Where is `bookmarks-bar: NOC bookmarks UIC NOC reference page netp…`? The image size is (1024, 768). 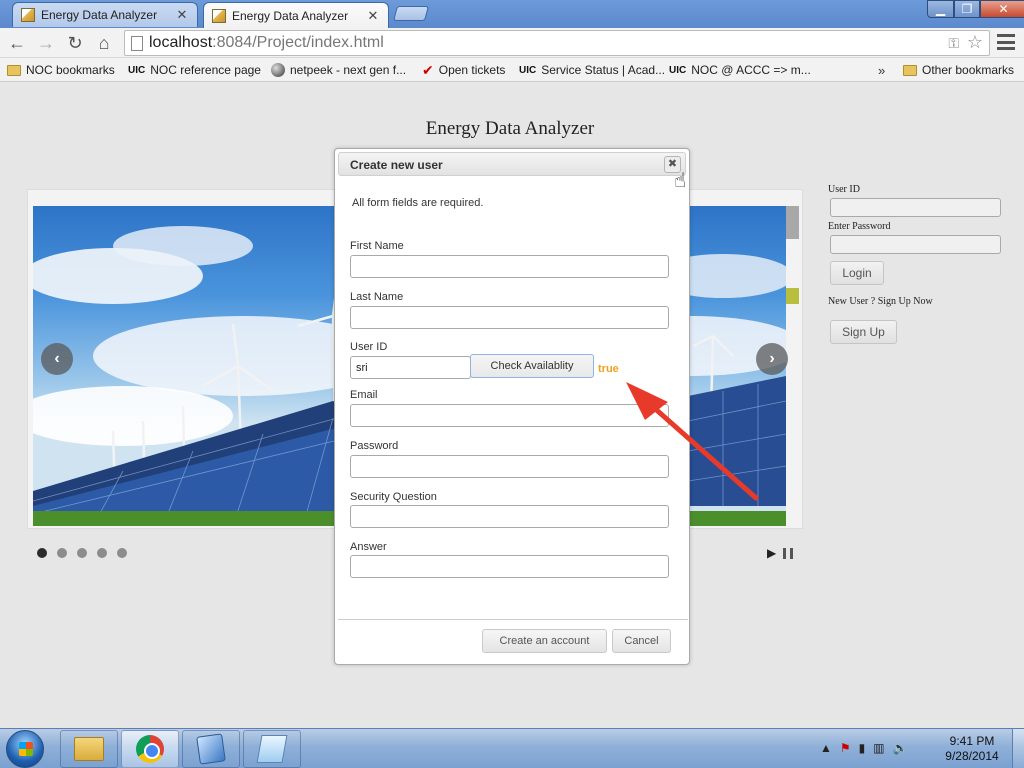
bookmarks-bar: NOC bookmarks UIC NOC reference page netp… is located at coordinates (512, 70).